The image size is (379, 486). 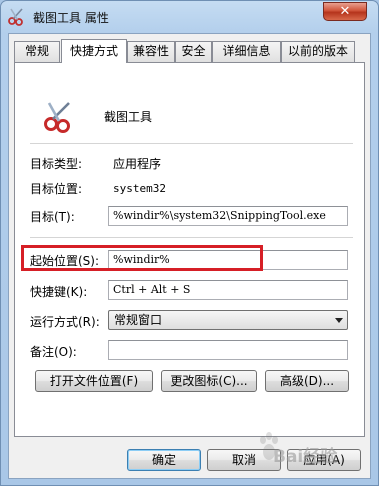 I want to click on target-field: %windir%\system32\SnippingTool.exe, so click(x=228, y=216).